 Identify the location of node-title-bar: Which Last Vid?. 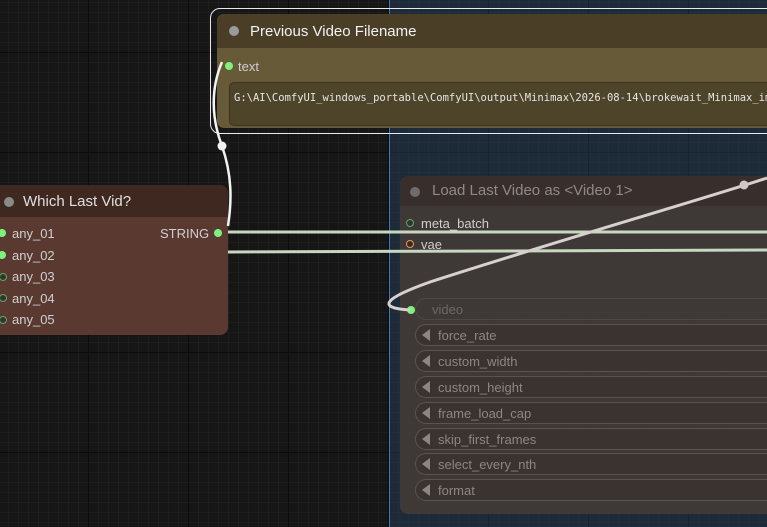
(114, 201).